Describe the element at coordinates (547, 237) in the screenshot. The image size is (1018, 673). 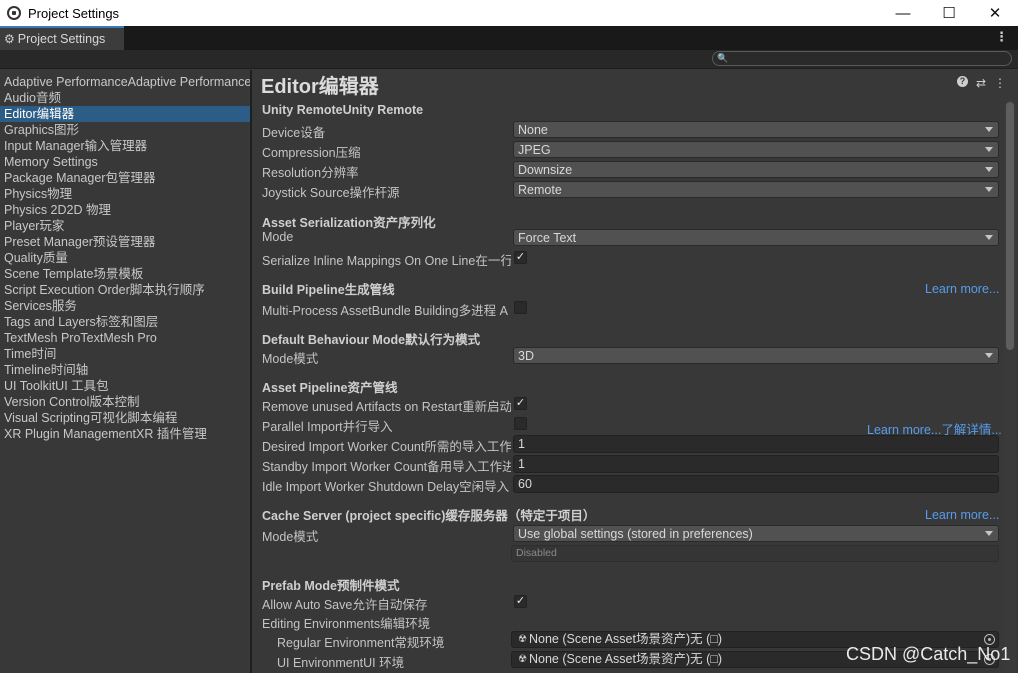
I see `serialization-mode-value: Force Text` at that location.